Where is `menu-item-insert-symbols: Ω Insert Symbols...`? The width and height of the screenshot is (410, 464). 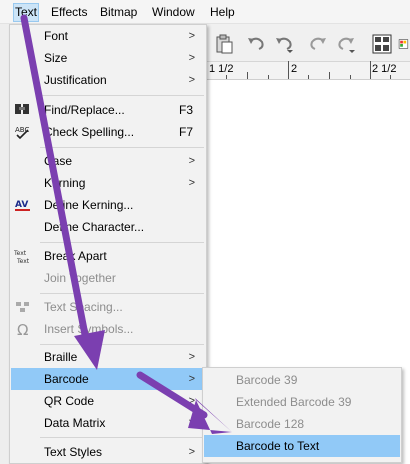
menu-item-insert-symbols: Ω Insert Symbols... is located at coordinates (108, 329).